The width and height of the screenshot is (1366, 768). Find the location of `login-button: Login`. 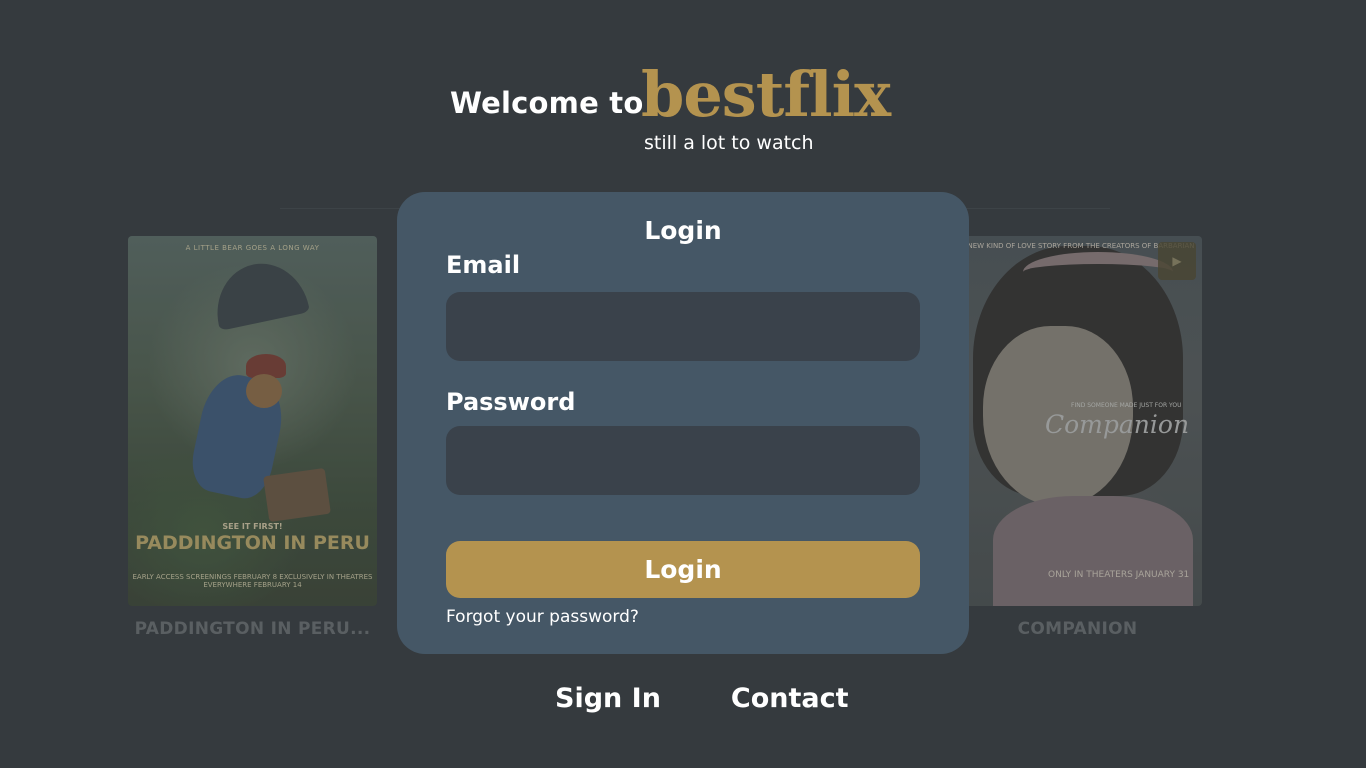

login-button: Login is located at coordinates (683, 569).